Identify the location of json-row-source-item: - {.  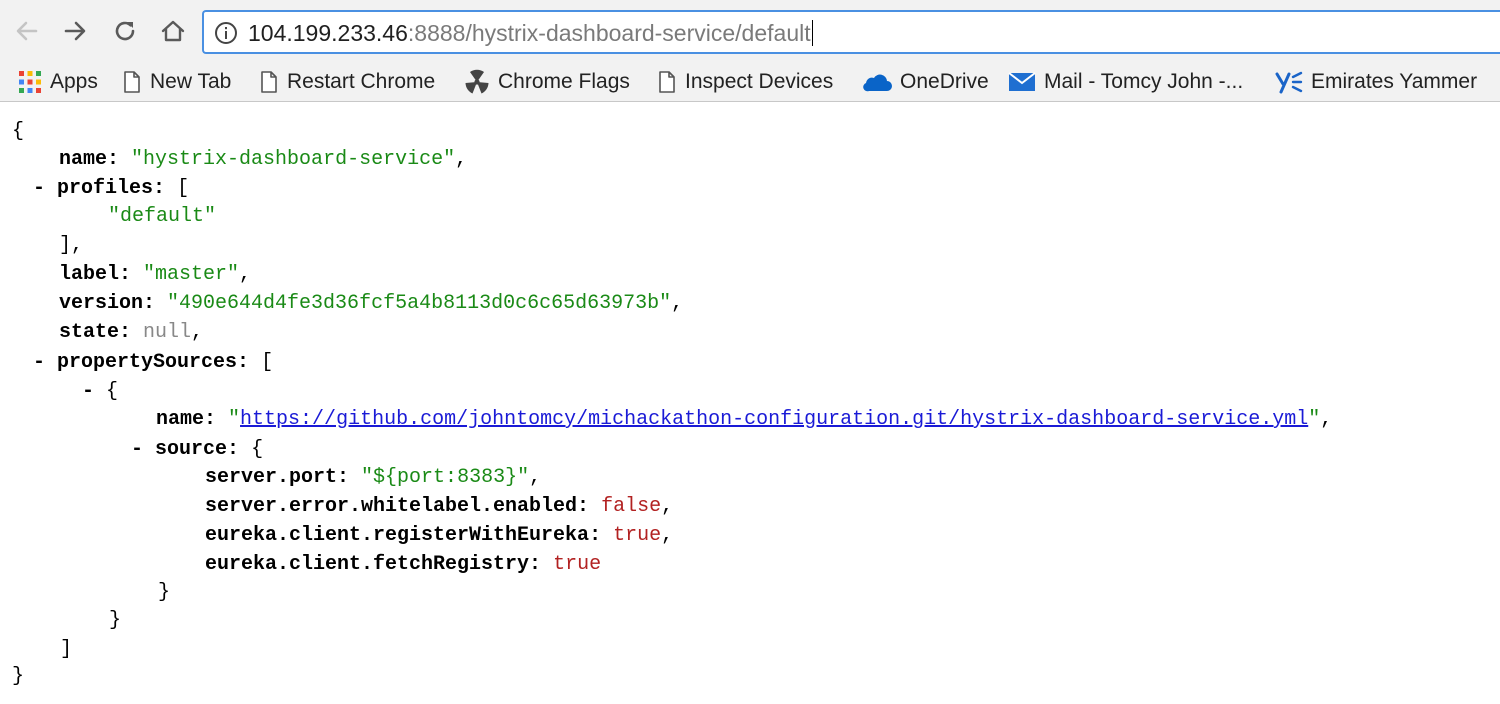
(100, 392).